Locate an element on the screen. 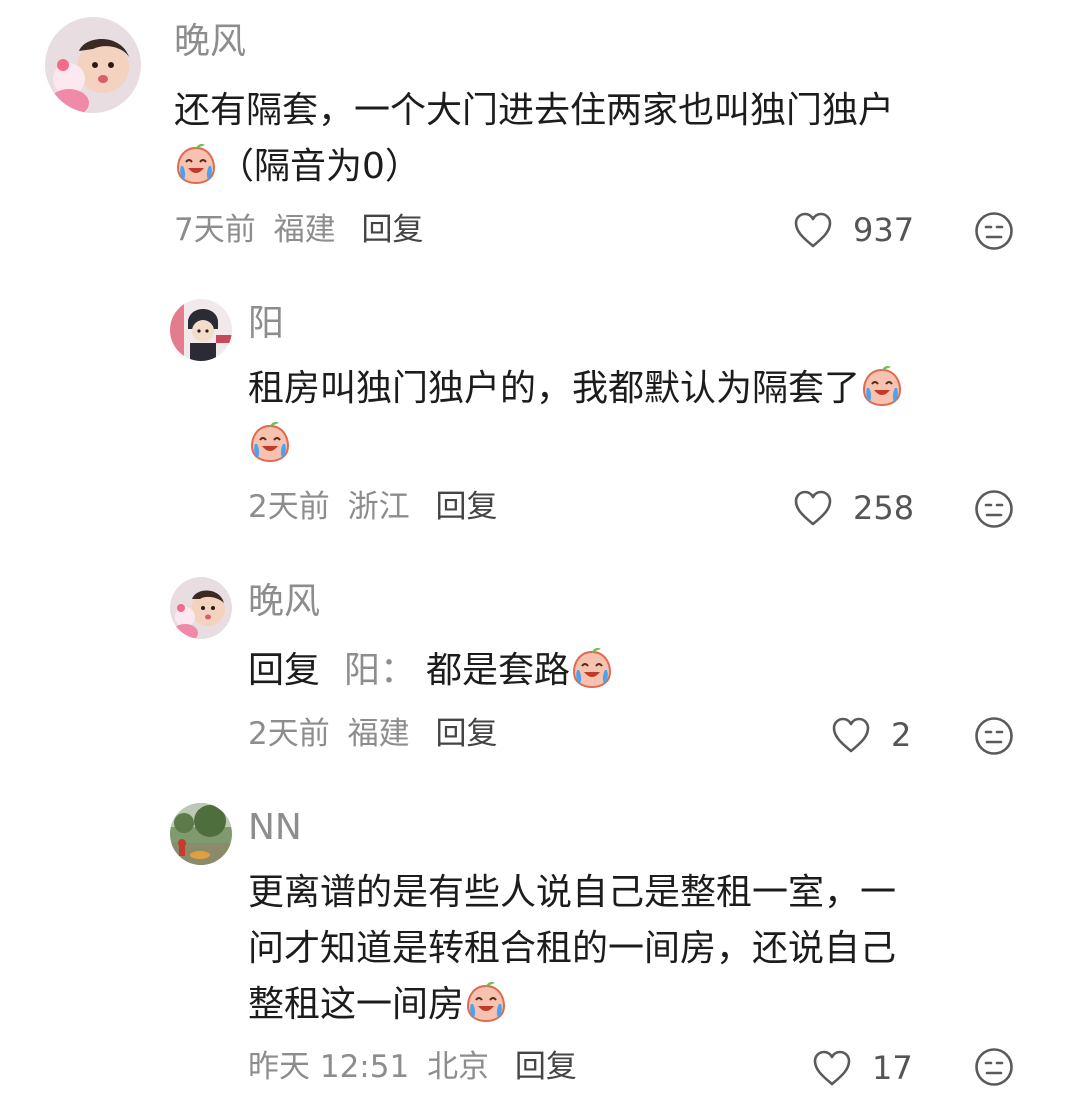 The image size is (1079, 1104). comment-text-line: 整租这一间房 is located at coordinates (643, 1005).